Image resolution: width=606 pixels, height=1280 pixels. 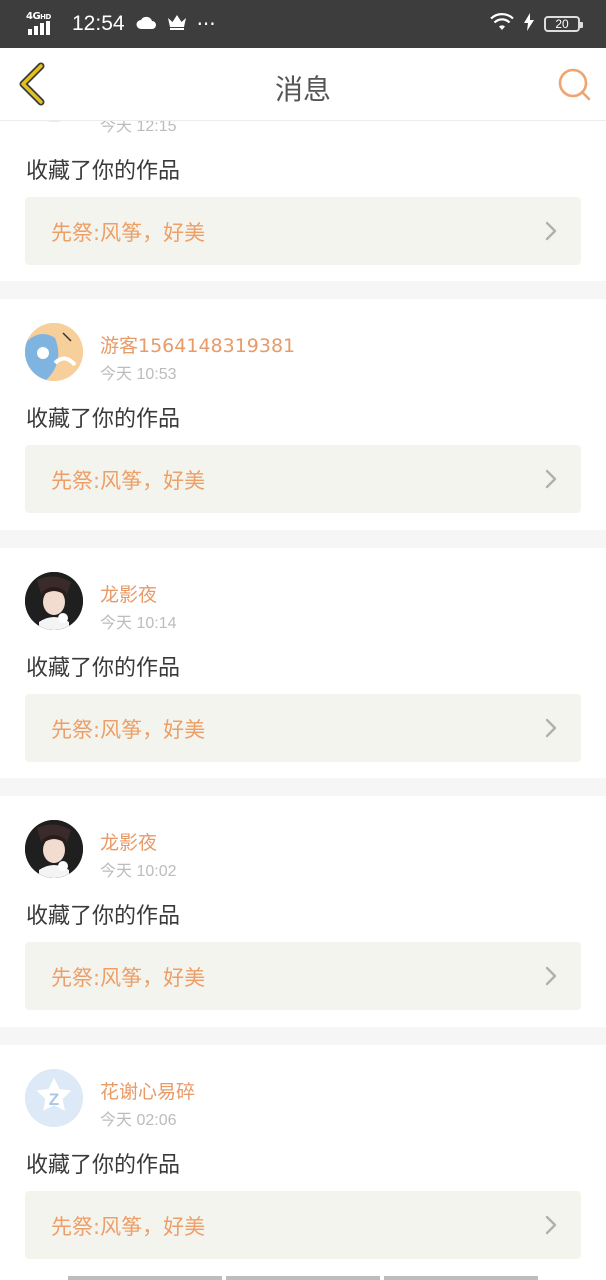 What do you see at coordinates (197, 344) in the screenshot?
I see `message-username: 游客1564148319381` at bounding box center [197, 344].